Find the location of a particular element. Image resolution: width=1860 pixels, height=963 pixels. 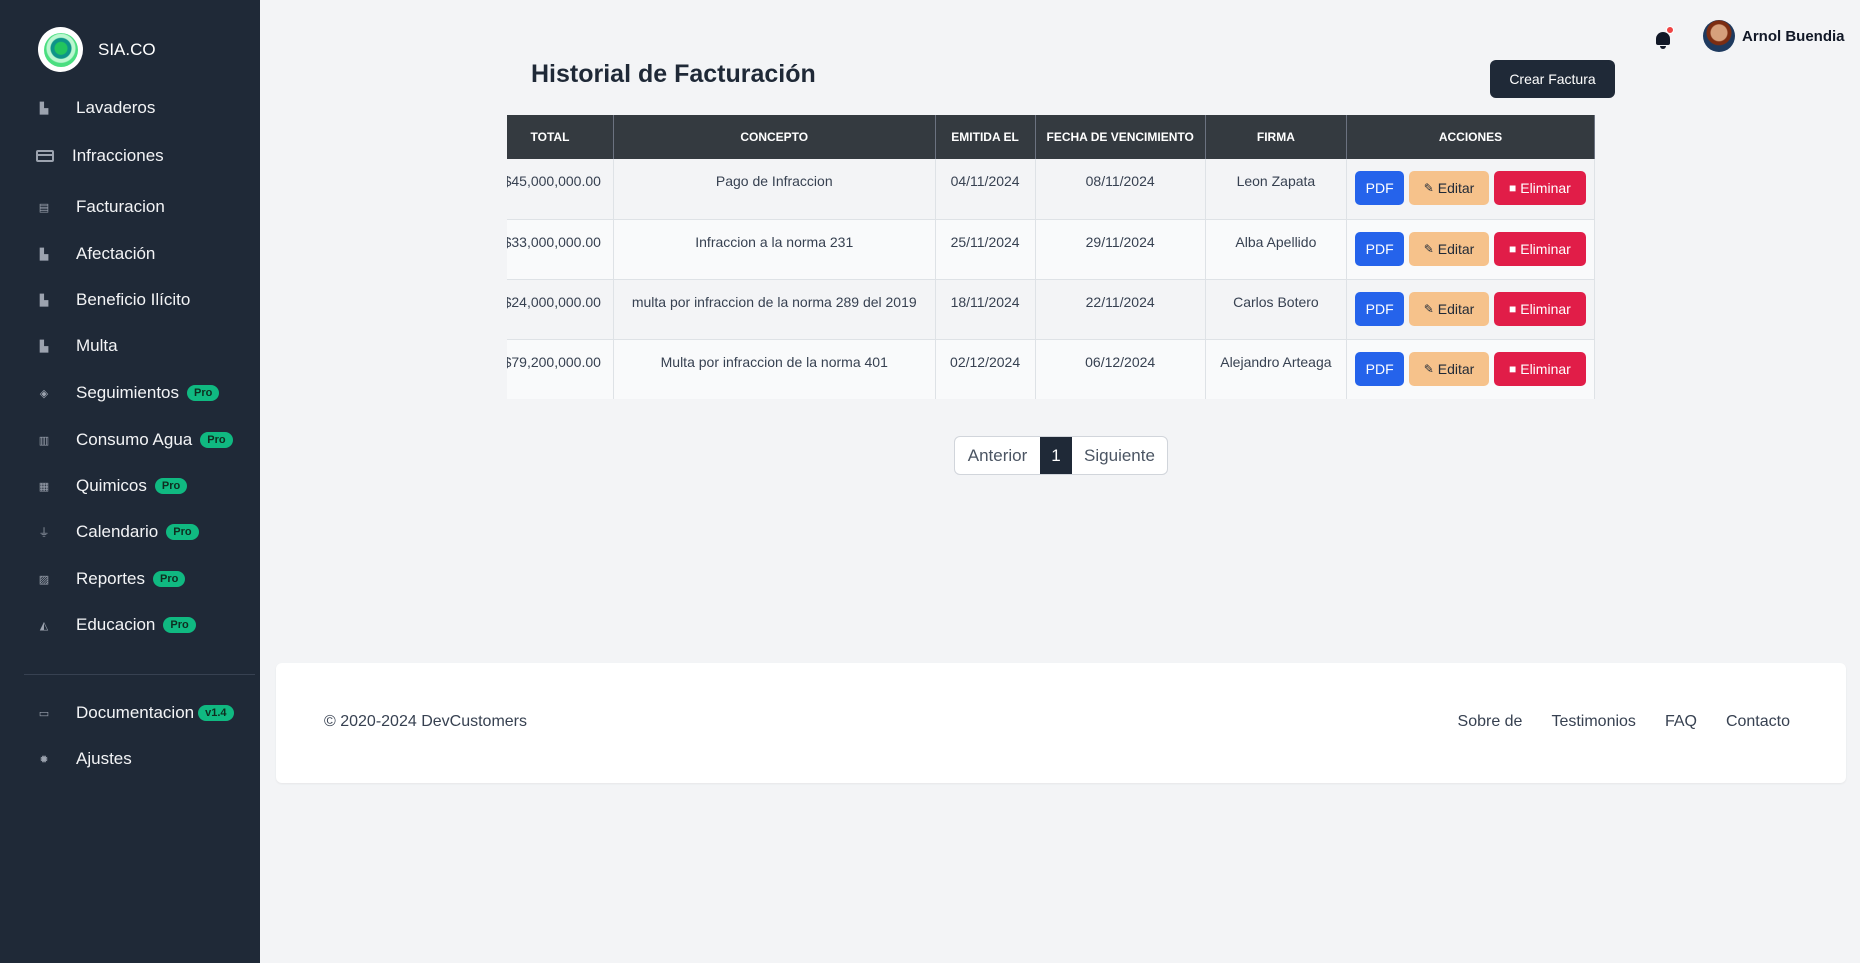

cell-firma: Alba Apellido is located at coordinates (1276, 249).